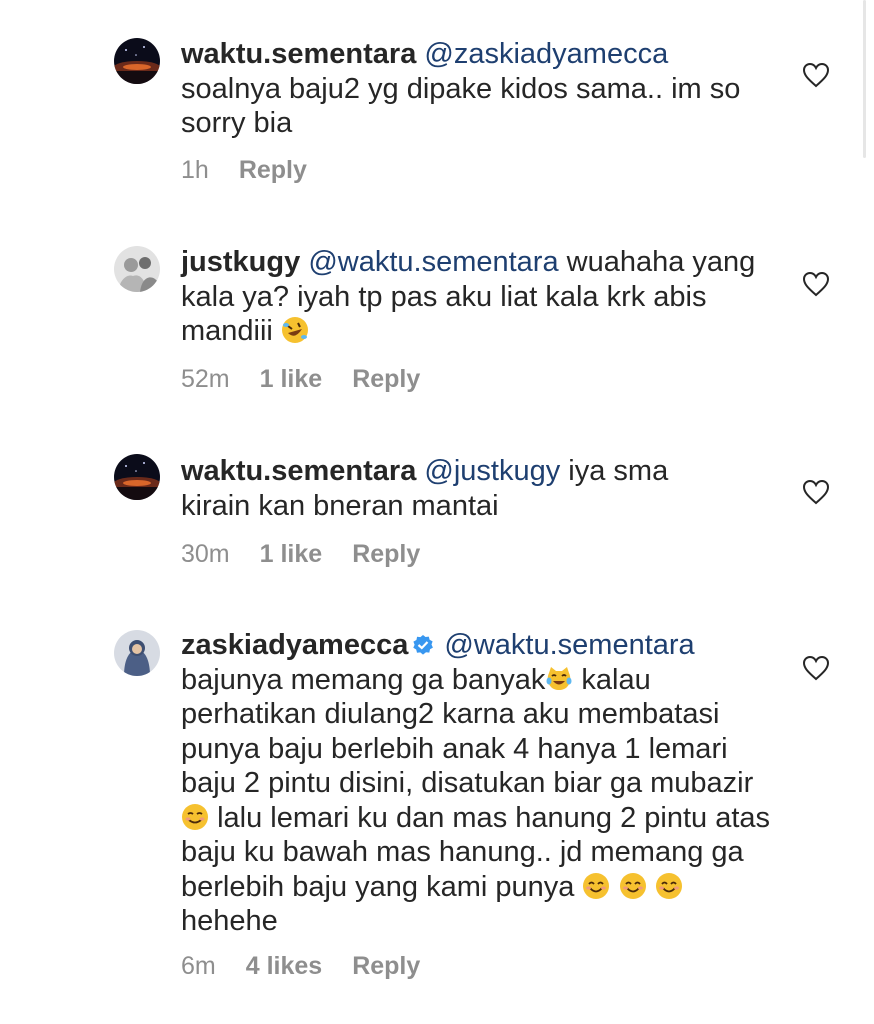 The height and width of the screenshot is (1024, 874). Describe the element at coordinates (546, 54) in the screenshot. I see `comment-mention: @zaskiadyamecca` at that location.